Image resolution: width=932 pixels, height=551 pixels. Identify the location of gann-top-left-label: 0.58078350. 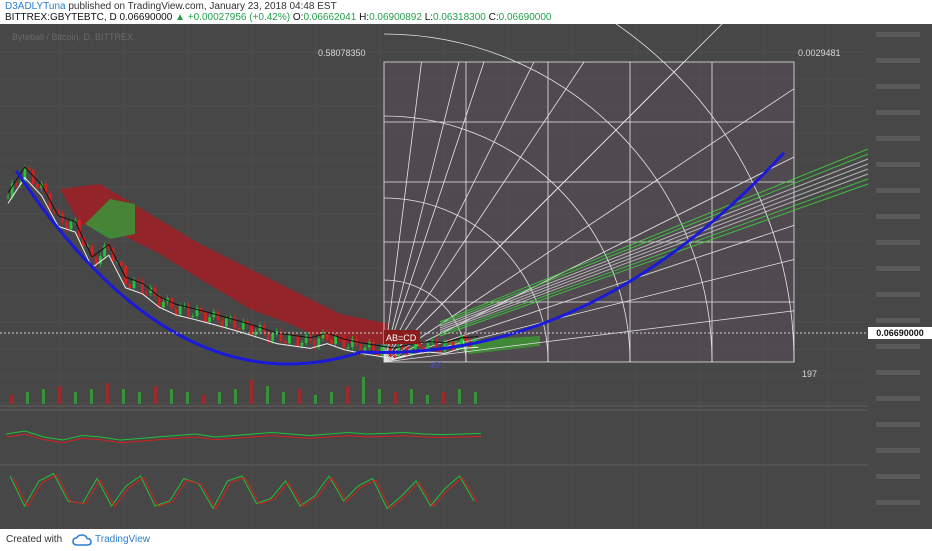
(342, 53).